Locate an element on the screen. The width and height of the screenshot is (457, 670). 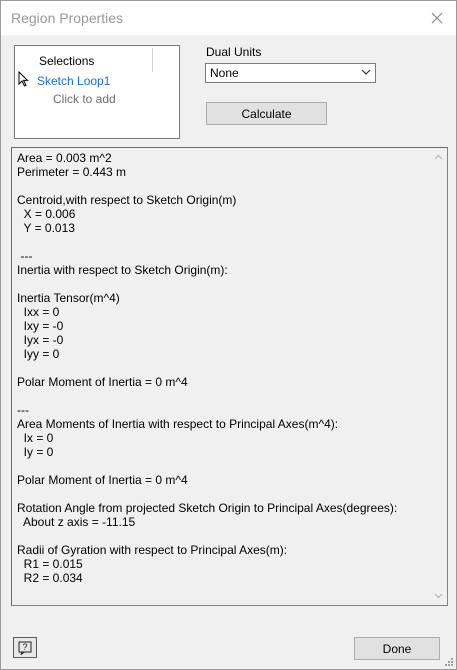
selection-item: Sketch Loop1 is located at coordinates (73, 81).